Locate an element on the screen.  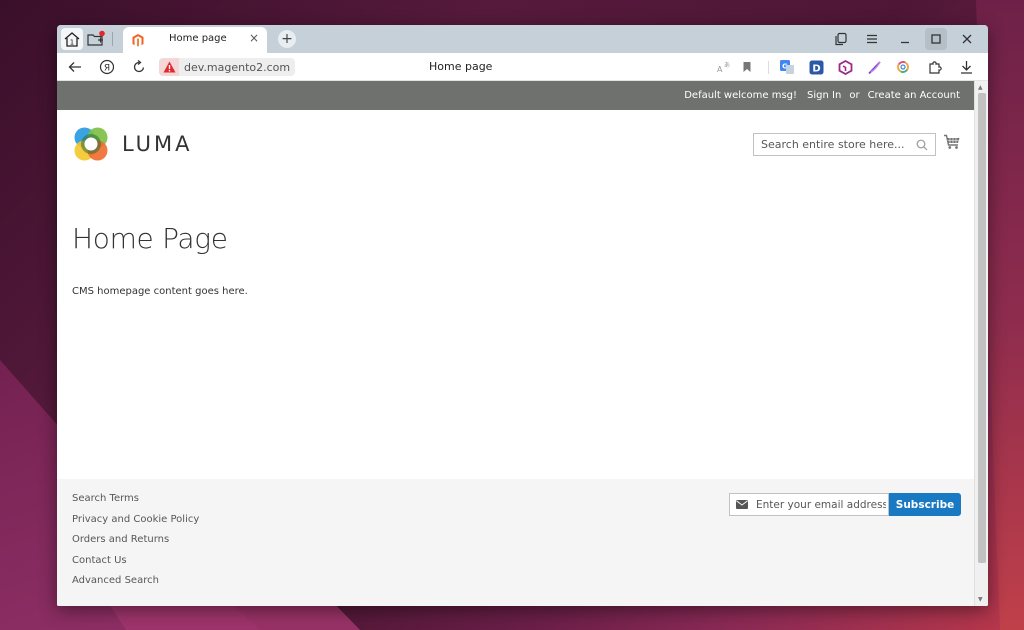
cube-extension is located at coordinates (845, 67).